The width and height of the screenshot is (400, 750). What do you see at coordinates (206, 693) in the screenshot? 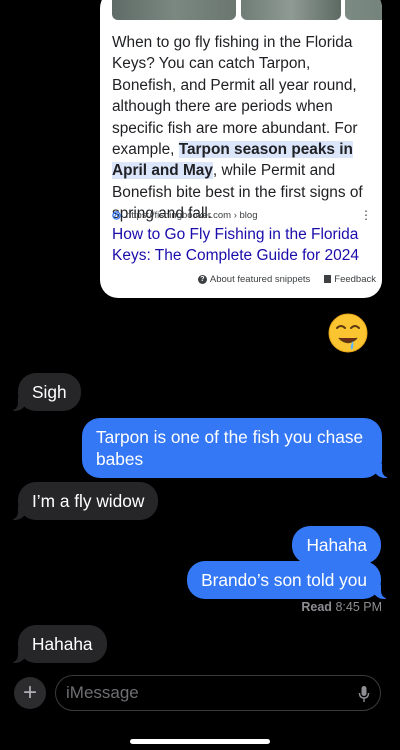
I see `imessage-input` at bounding box center [206, 693].